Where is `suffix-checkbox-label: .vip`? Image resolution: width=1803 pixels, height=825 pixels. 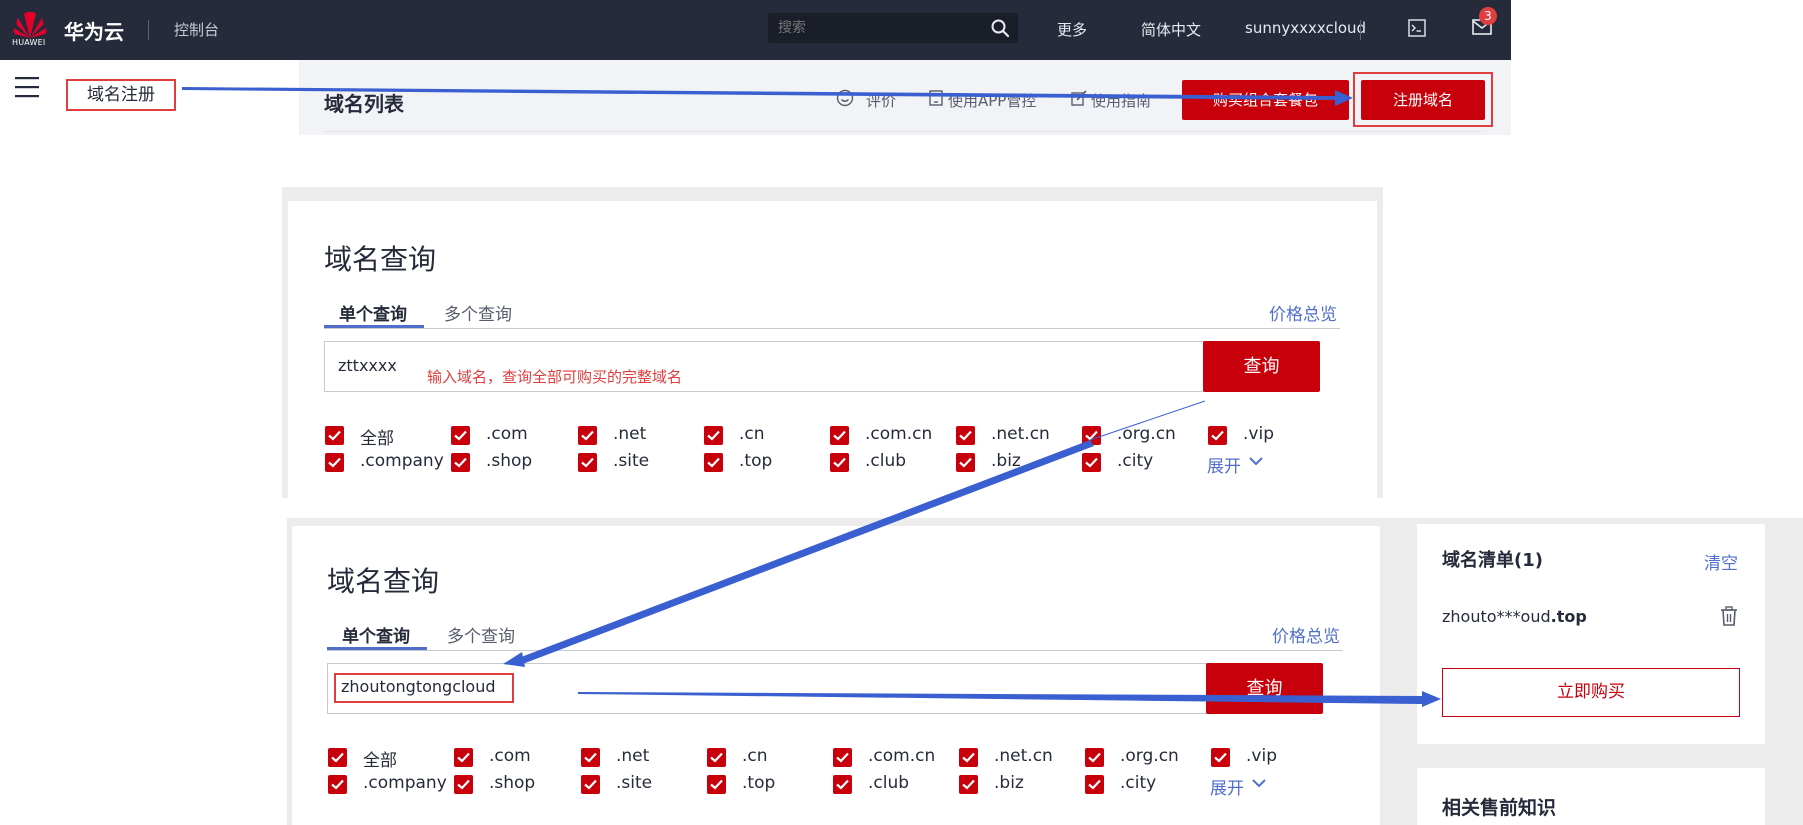
suffix-checkbox-label: .vip is located at coordinates (1258, 434).